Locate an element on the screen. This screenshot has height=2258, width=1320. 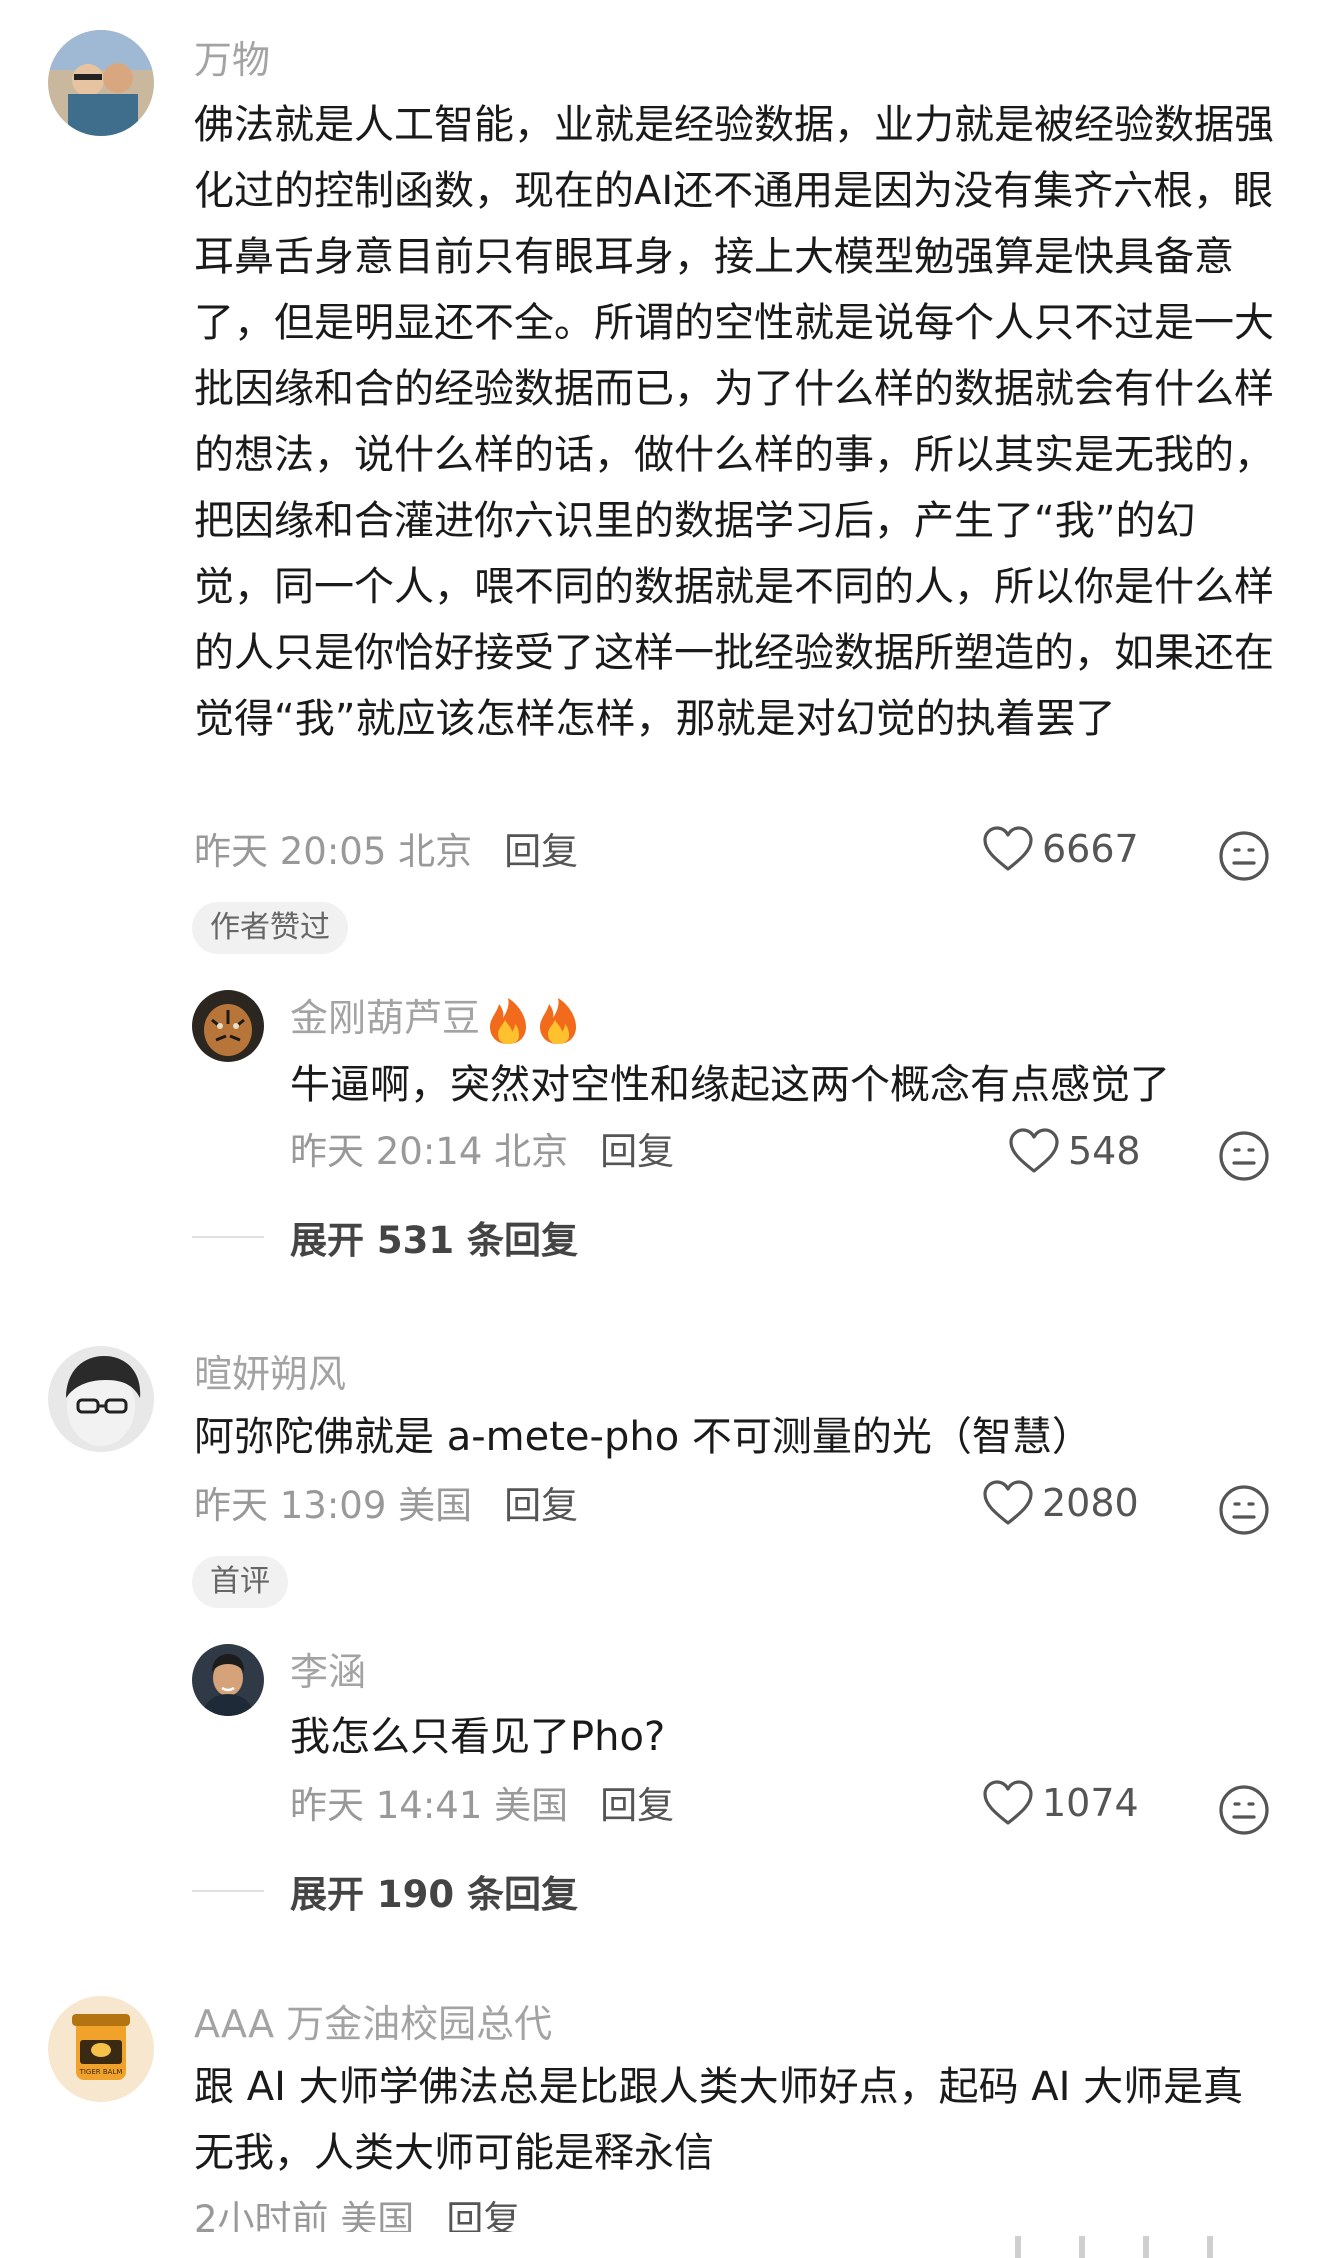
like-button: 6667 is located at coordinates (1060, 849).